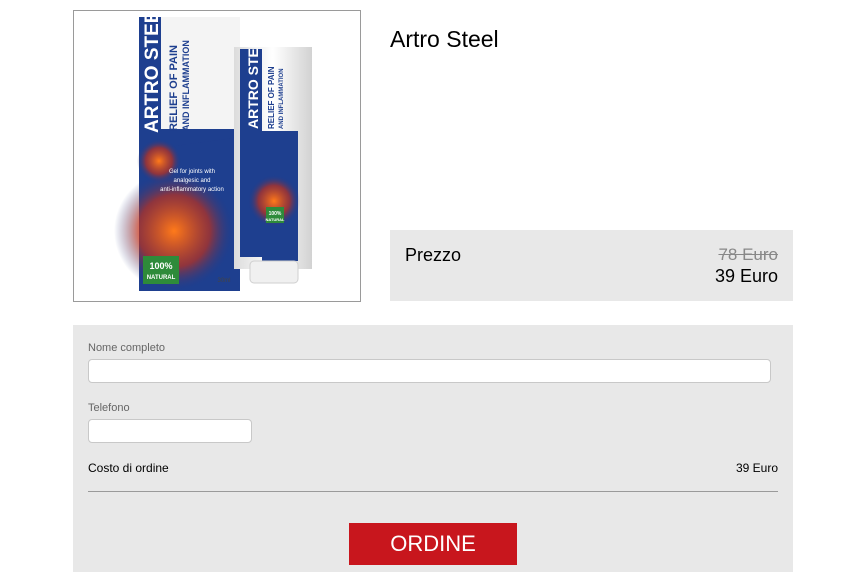 The image size is (863, 572). What do you see at coordinates (223, 281) in the screenshot?
I see `box-volume-text: 30ml` at bounding box center [223, 281].